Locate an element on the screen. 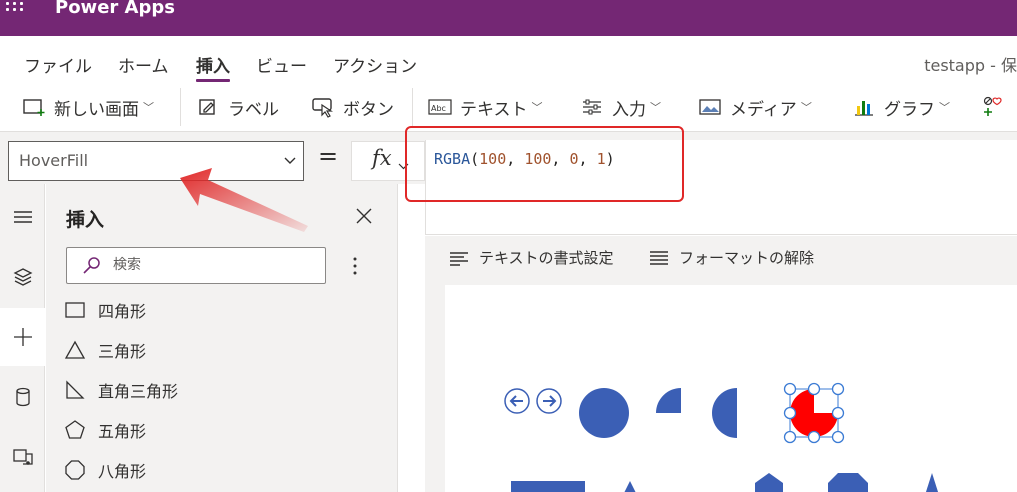 The image size is (1017, 492). database-icon is located at coordinates (22, 397).